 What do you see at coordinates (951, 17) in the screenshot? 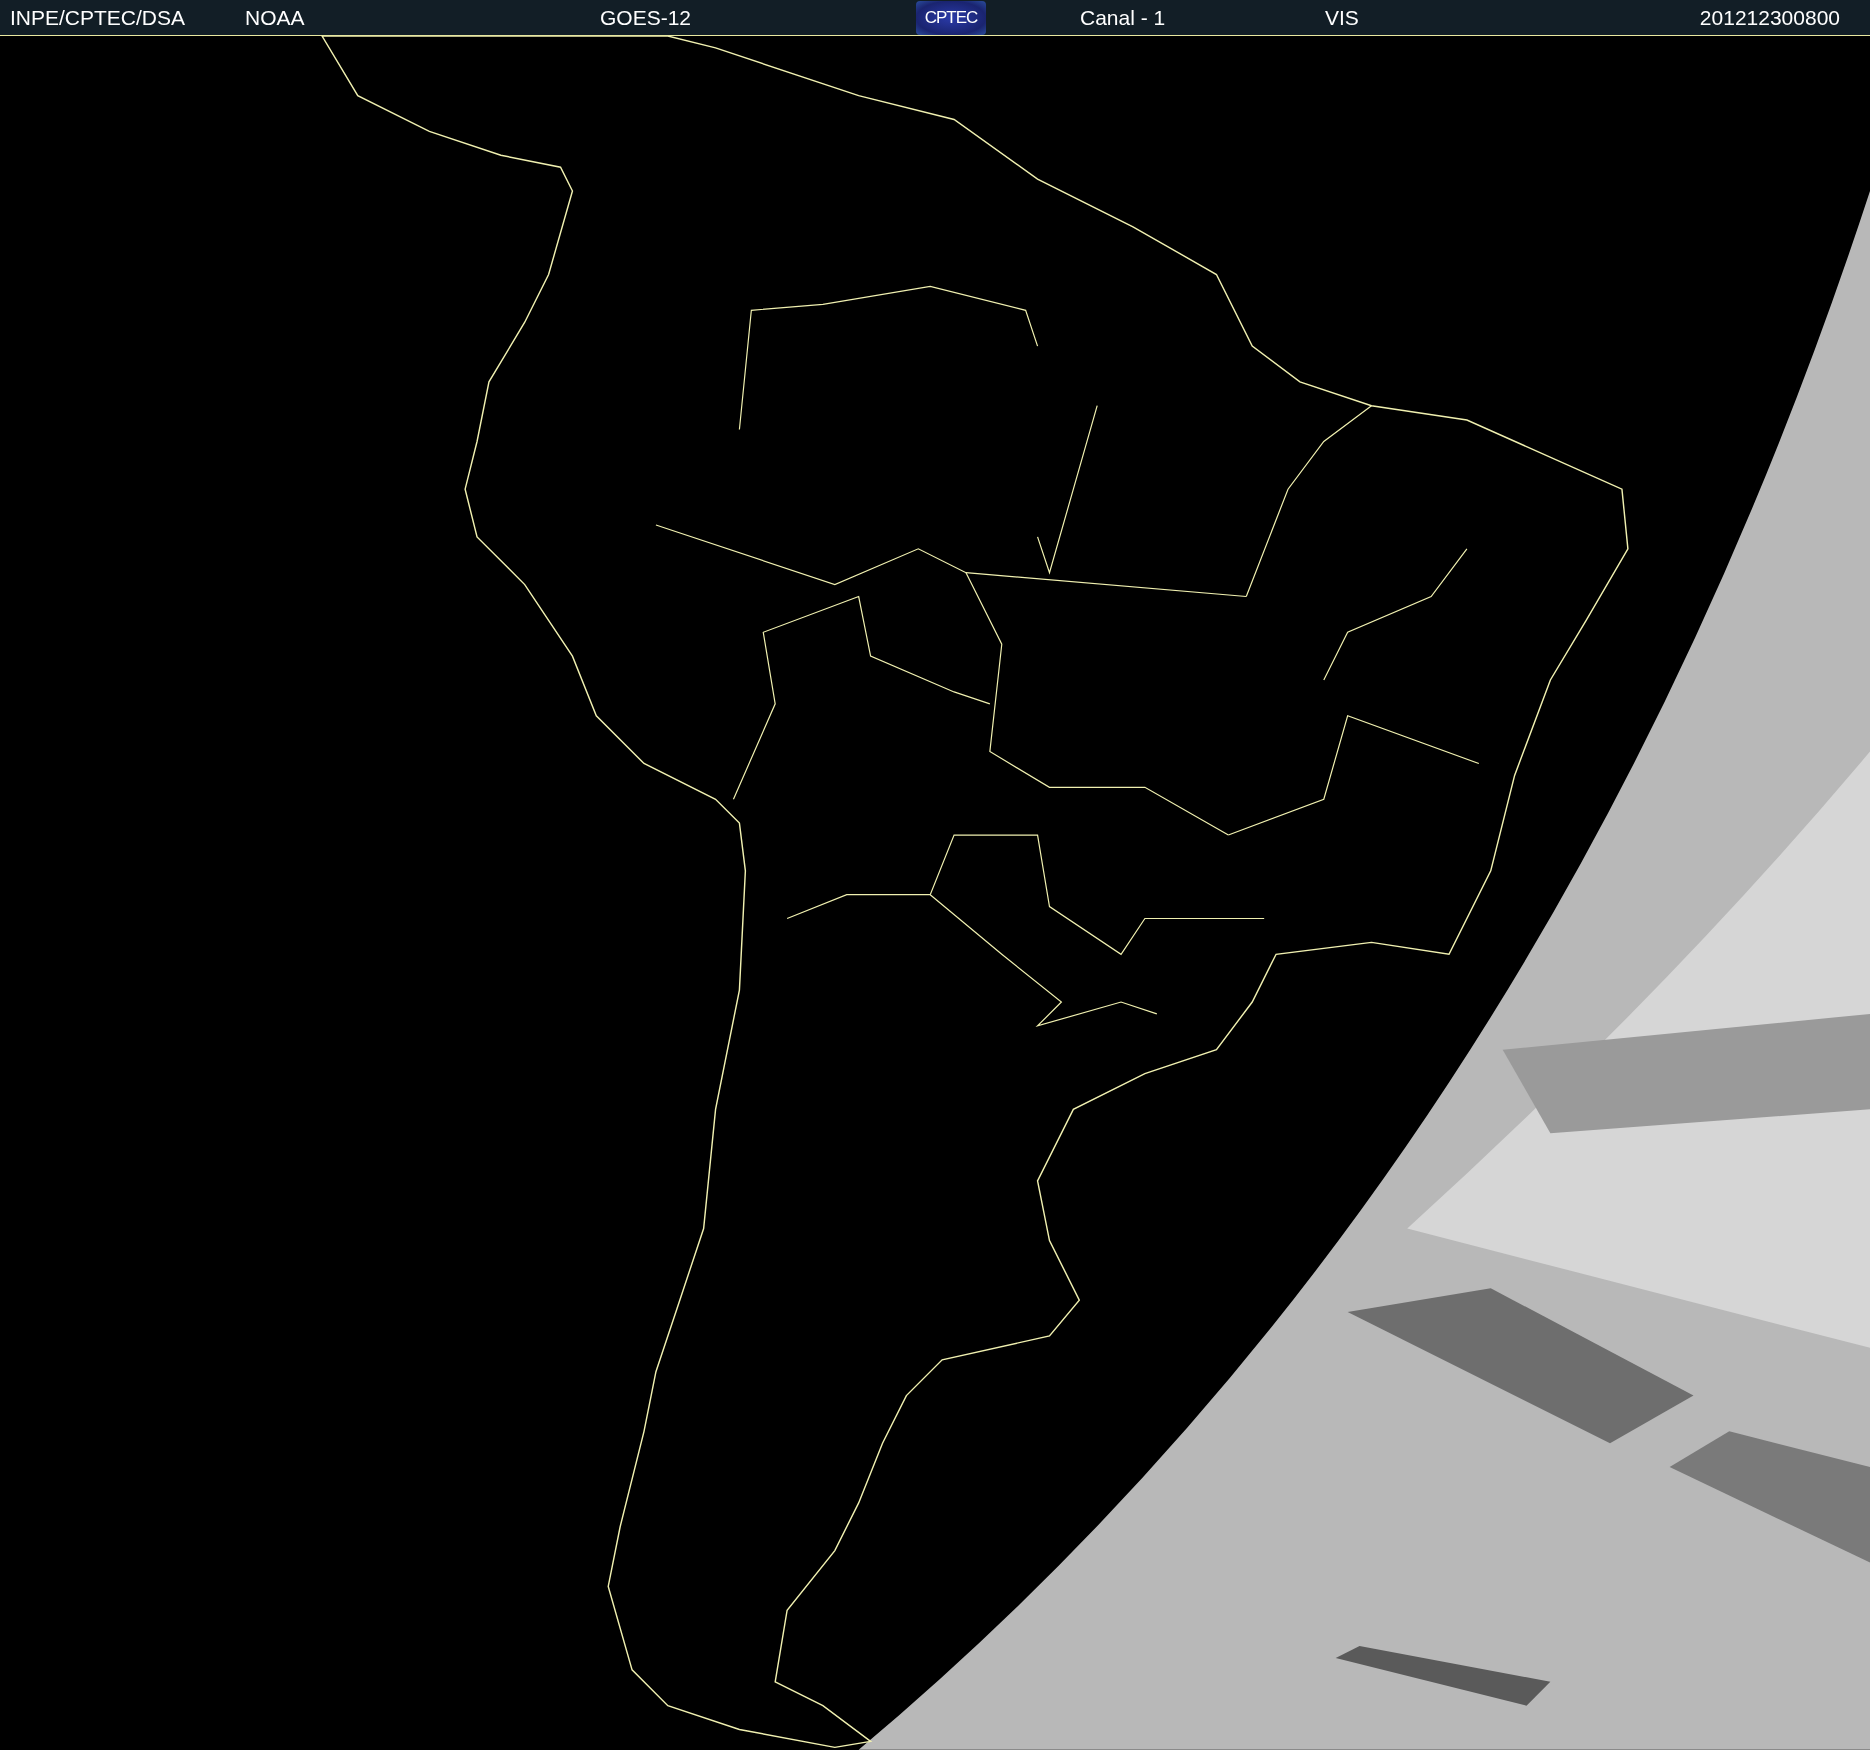
I see `logo: CPTEC` at bounding box center [951, 17].